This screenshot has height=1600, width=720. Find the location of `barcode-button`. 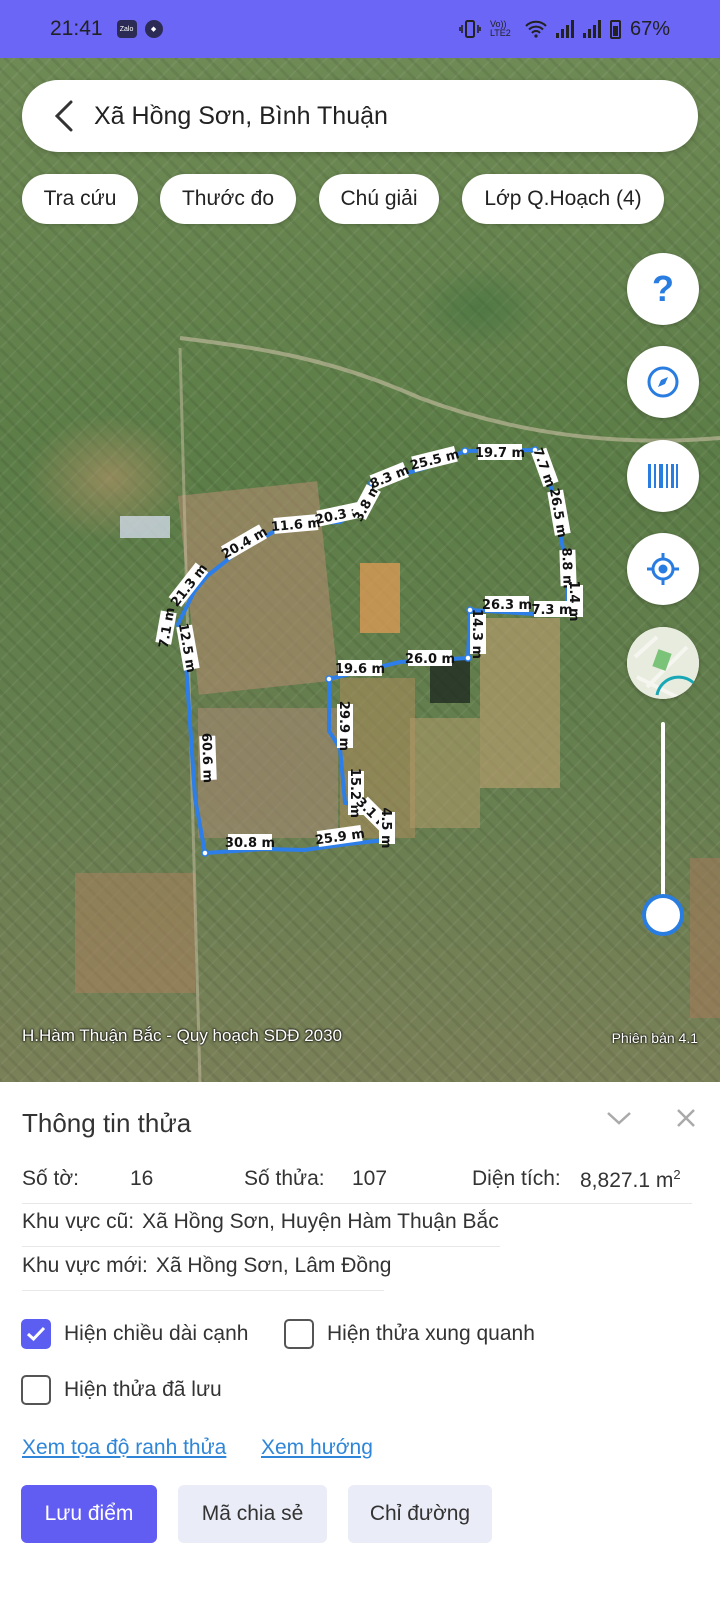

barcode-button is located at coordinates (663, 476).